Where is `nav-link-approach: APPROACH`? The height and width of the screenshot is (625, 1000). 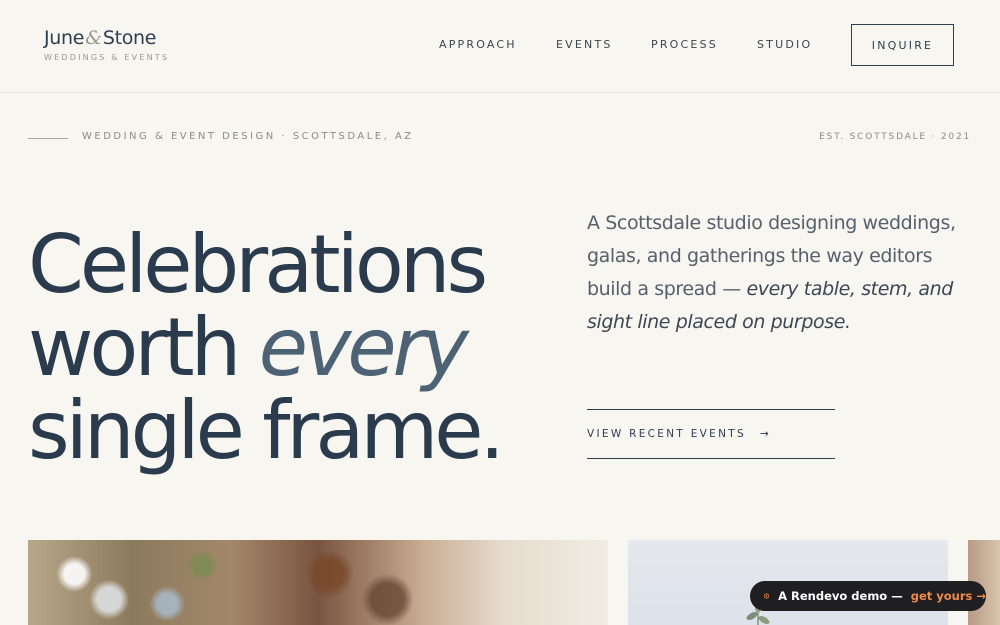
nav-link-approach: APPROACH is located at coordinates (478, 44).